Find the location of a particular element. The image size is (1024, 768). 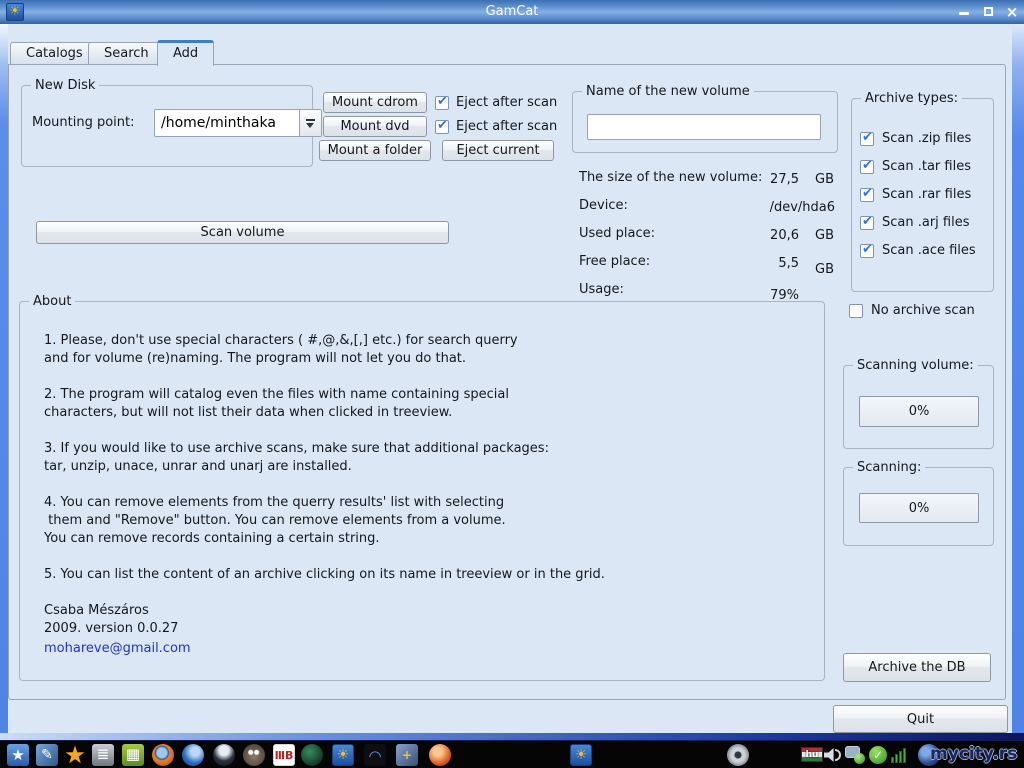

mount-folder-button: Mount a folder is located at coordinates (375, 150).